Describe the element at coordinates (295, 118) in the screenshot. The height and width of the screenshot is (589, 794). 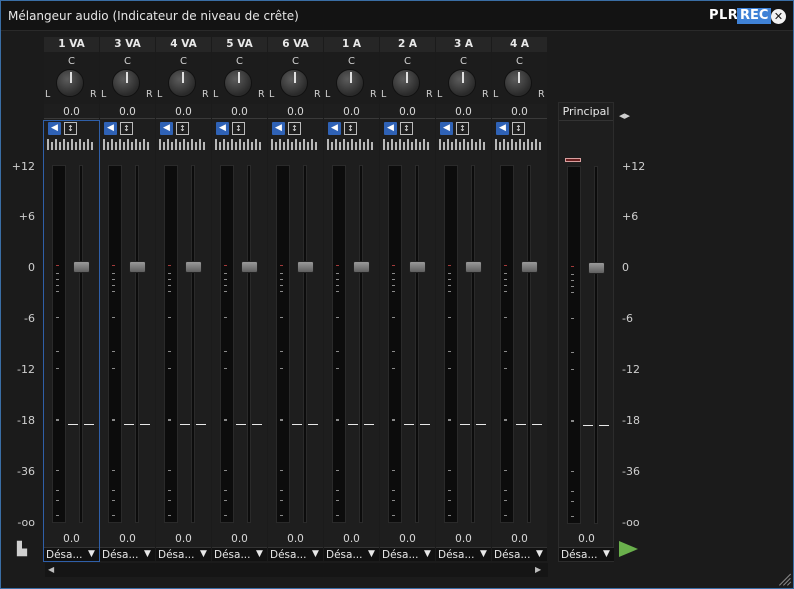
I see `divider` at that location.